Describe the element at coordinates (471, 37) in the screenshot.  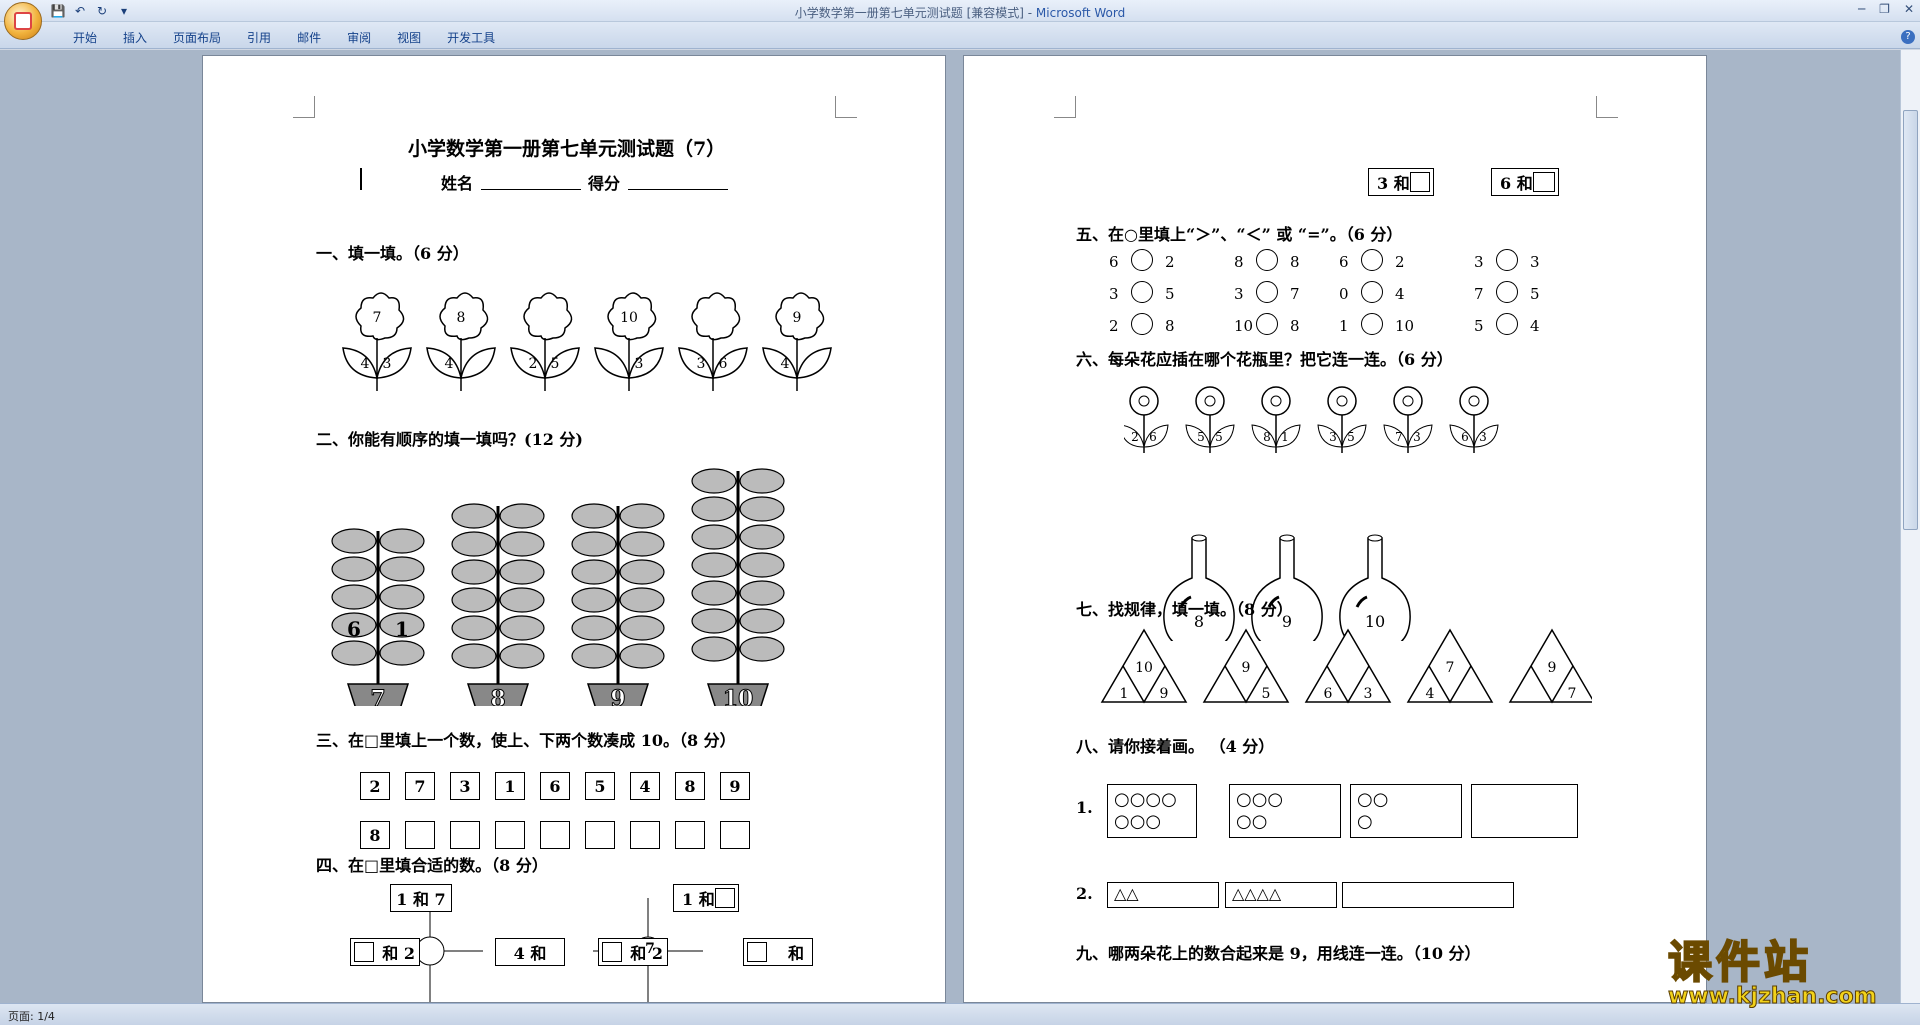
I see `tab-developer: 开发工具` at that location.